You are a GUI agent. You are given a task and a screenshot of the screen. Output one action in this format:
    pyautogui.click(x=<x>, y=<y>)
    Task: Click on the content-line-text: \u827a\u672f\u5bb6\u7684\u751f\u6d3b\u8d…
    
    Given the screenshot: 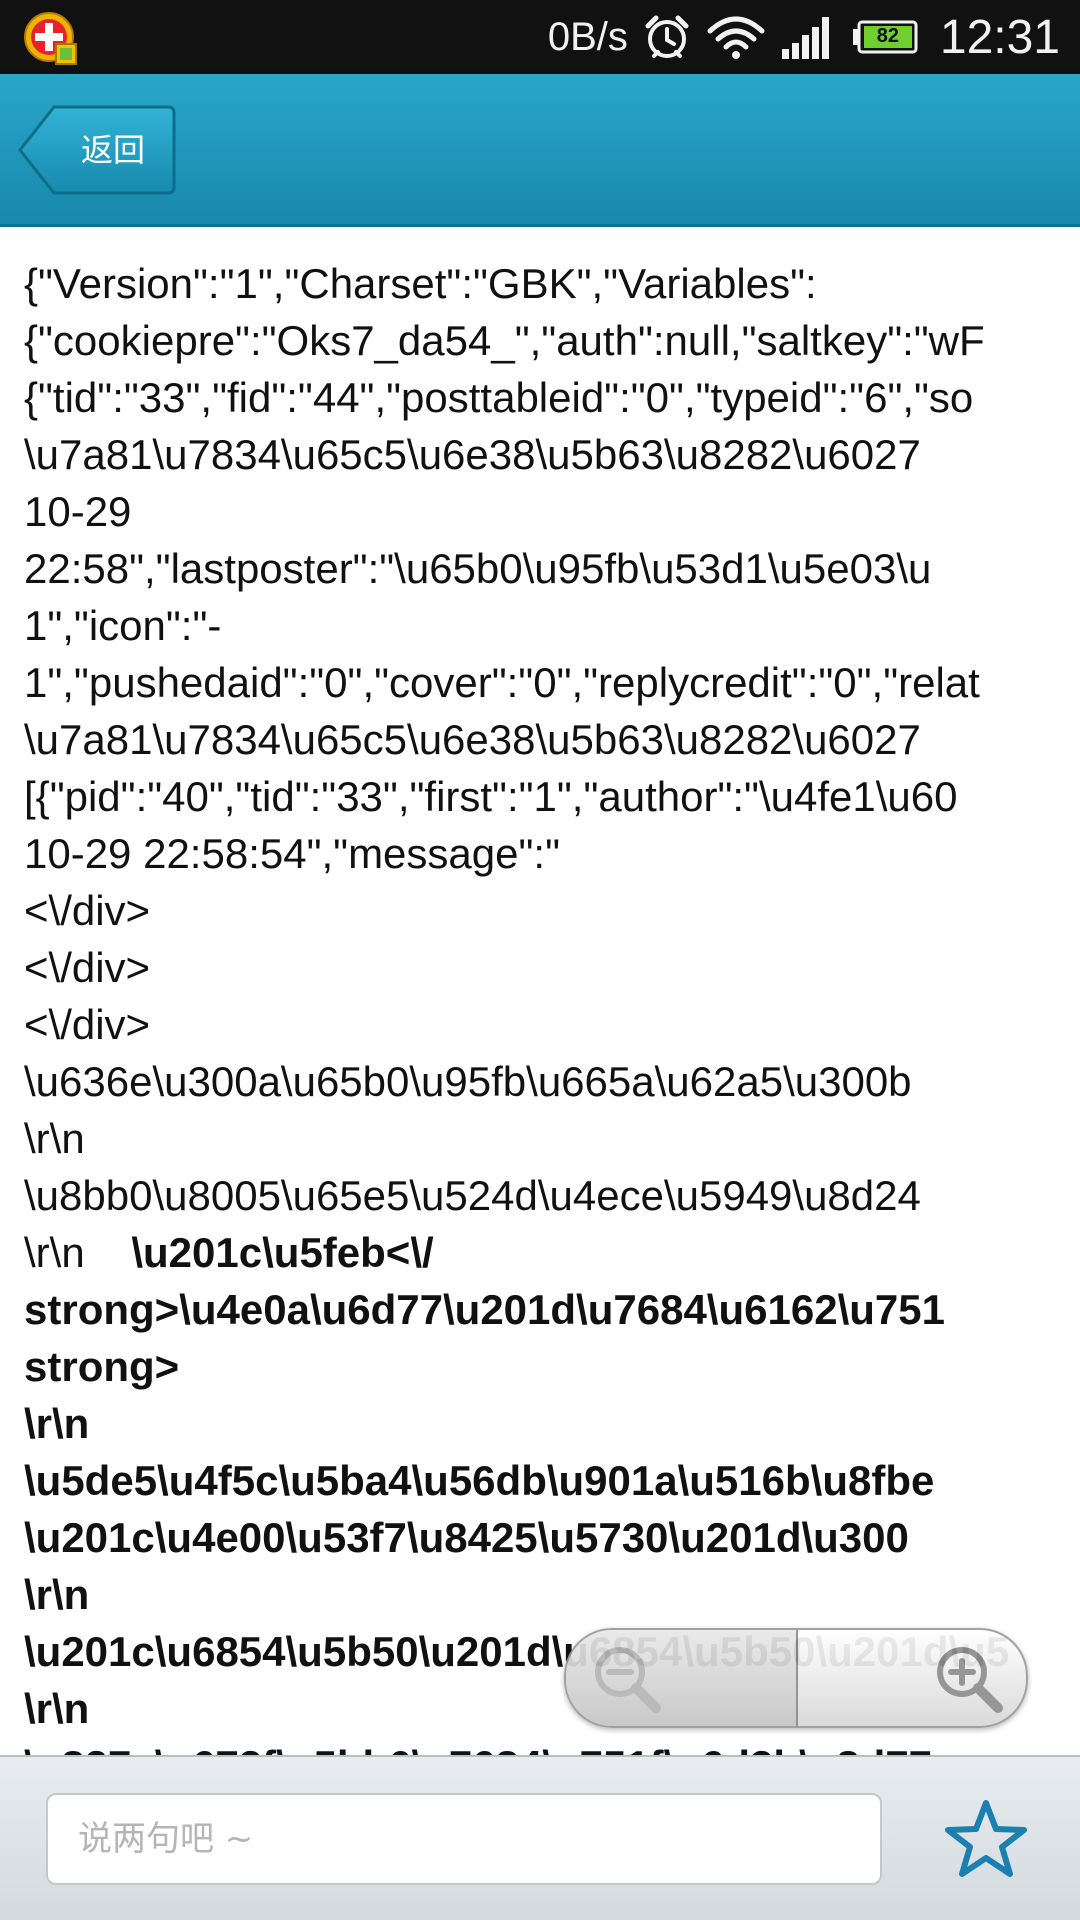 What is the action you would take?
    pyautogui.click(x=478, y=1748)
    